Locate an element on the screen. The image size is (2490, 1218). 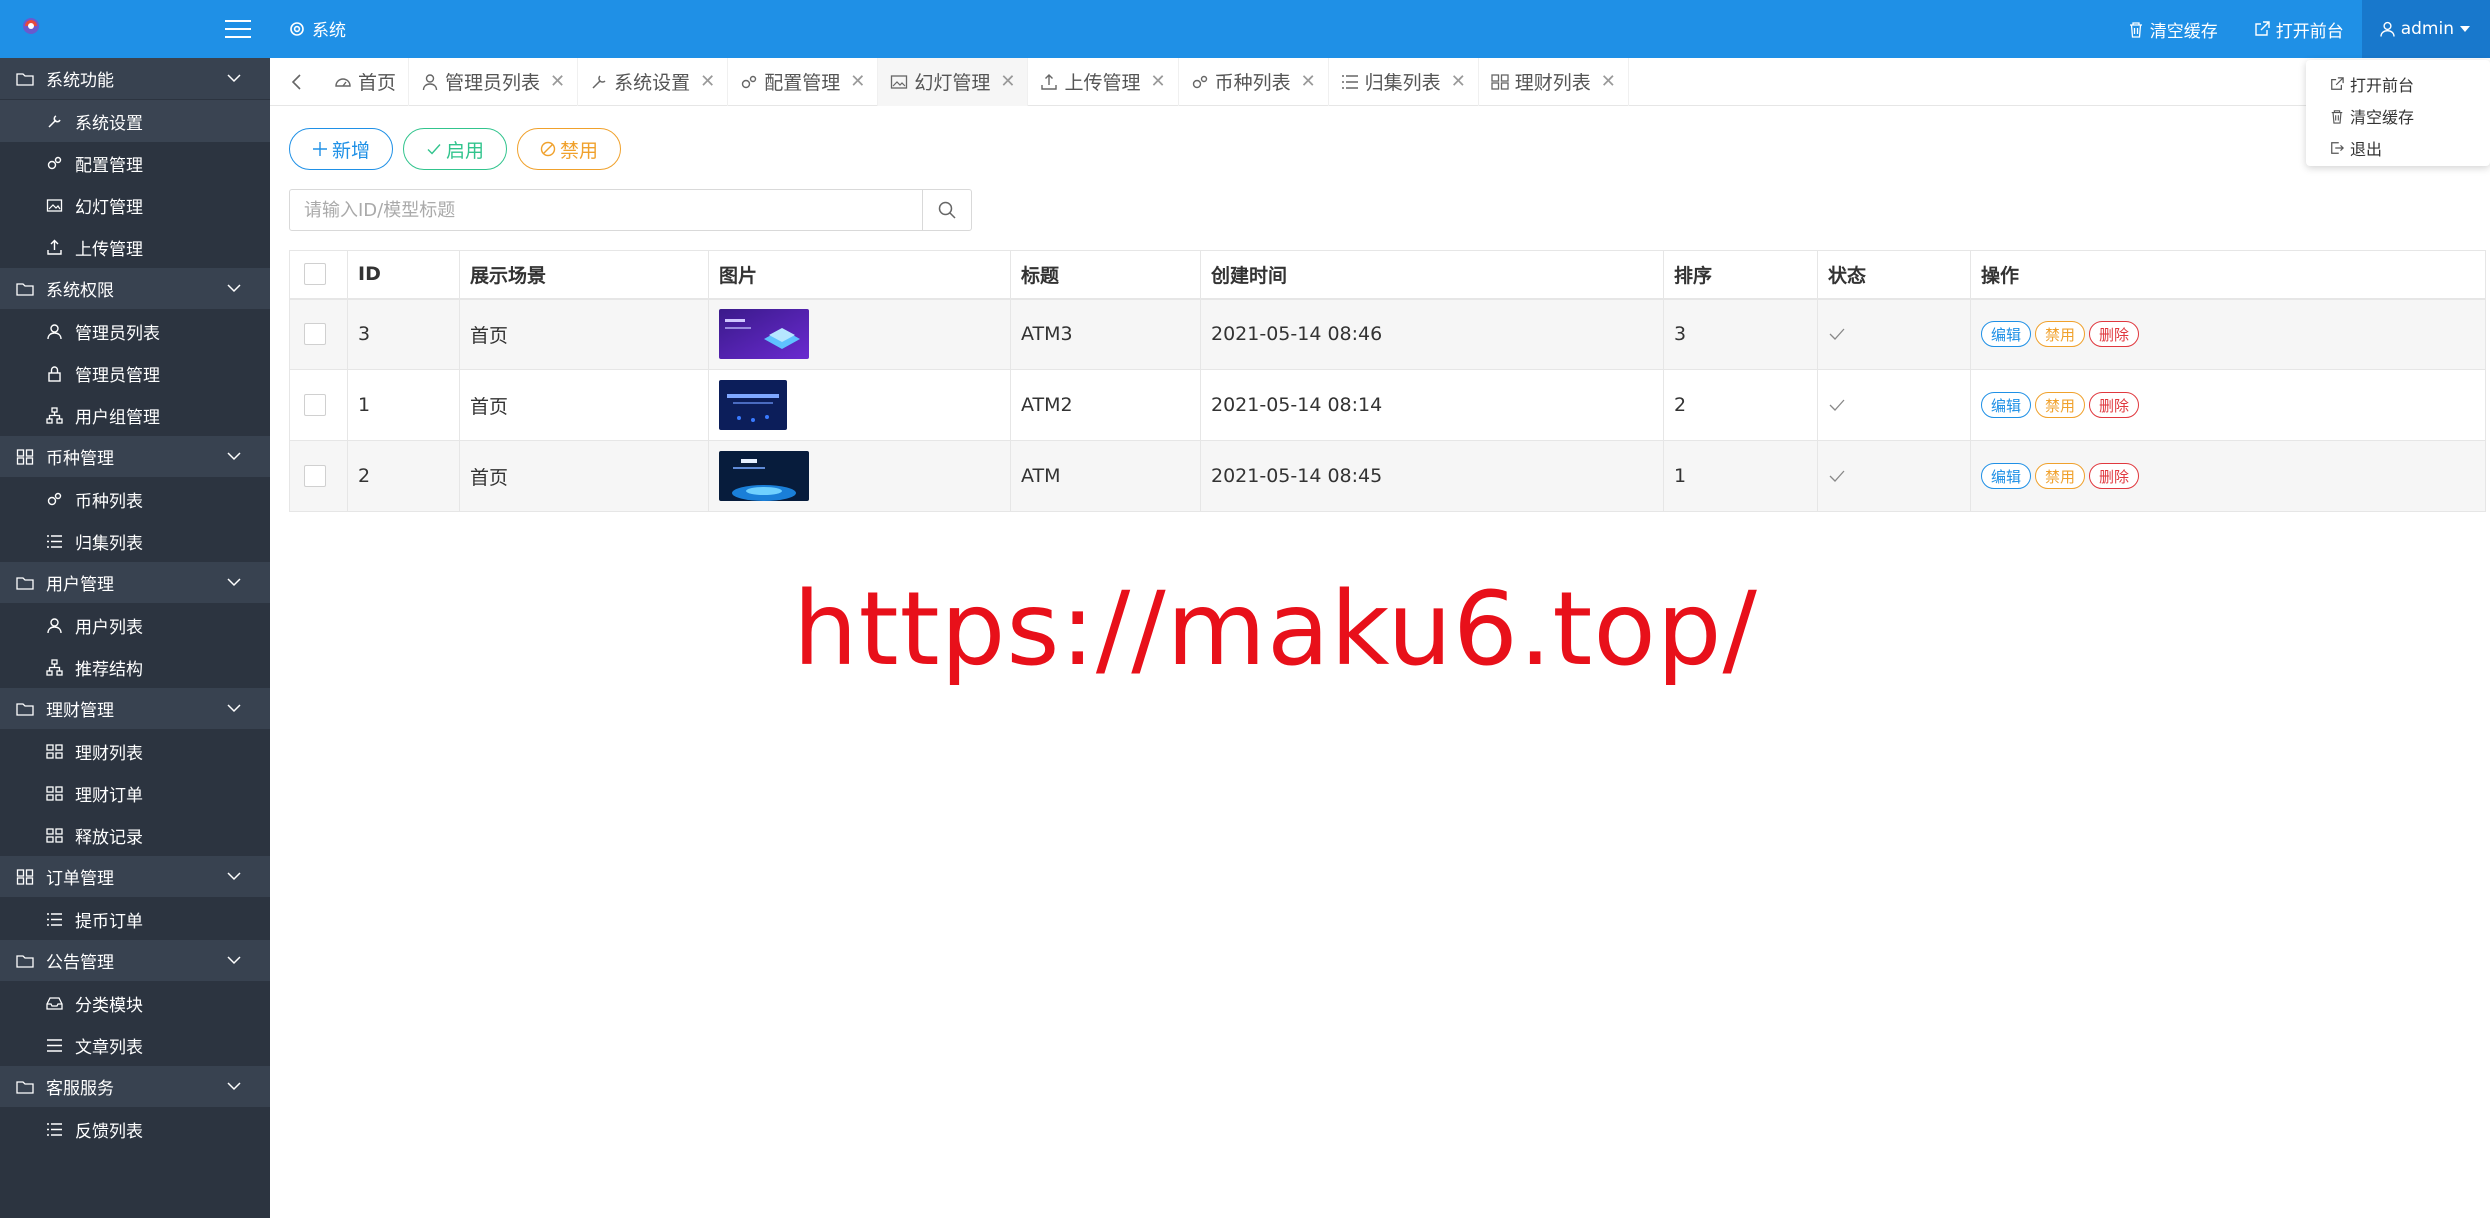
sidebar-item-user-groups: 用户组管理 is located at coordinates (135, 415).